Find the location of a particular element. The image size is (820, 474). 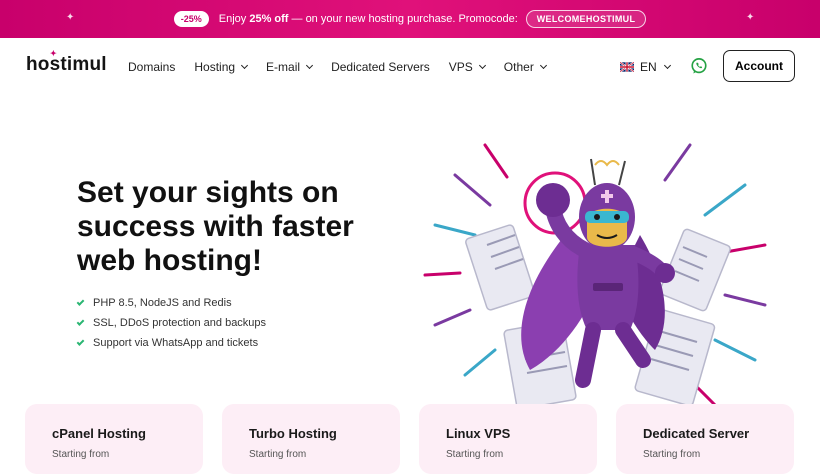

nav-item-email: E-mail is located at coordinates (290, 67).